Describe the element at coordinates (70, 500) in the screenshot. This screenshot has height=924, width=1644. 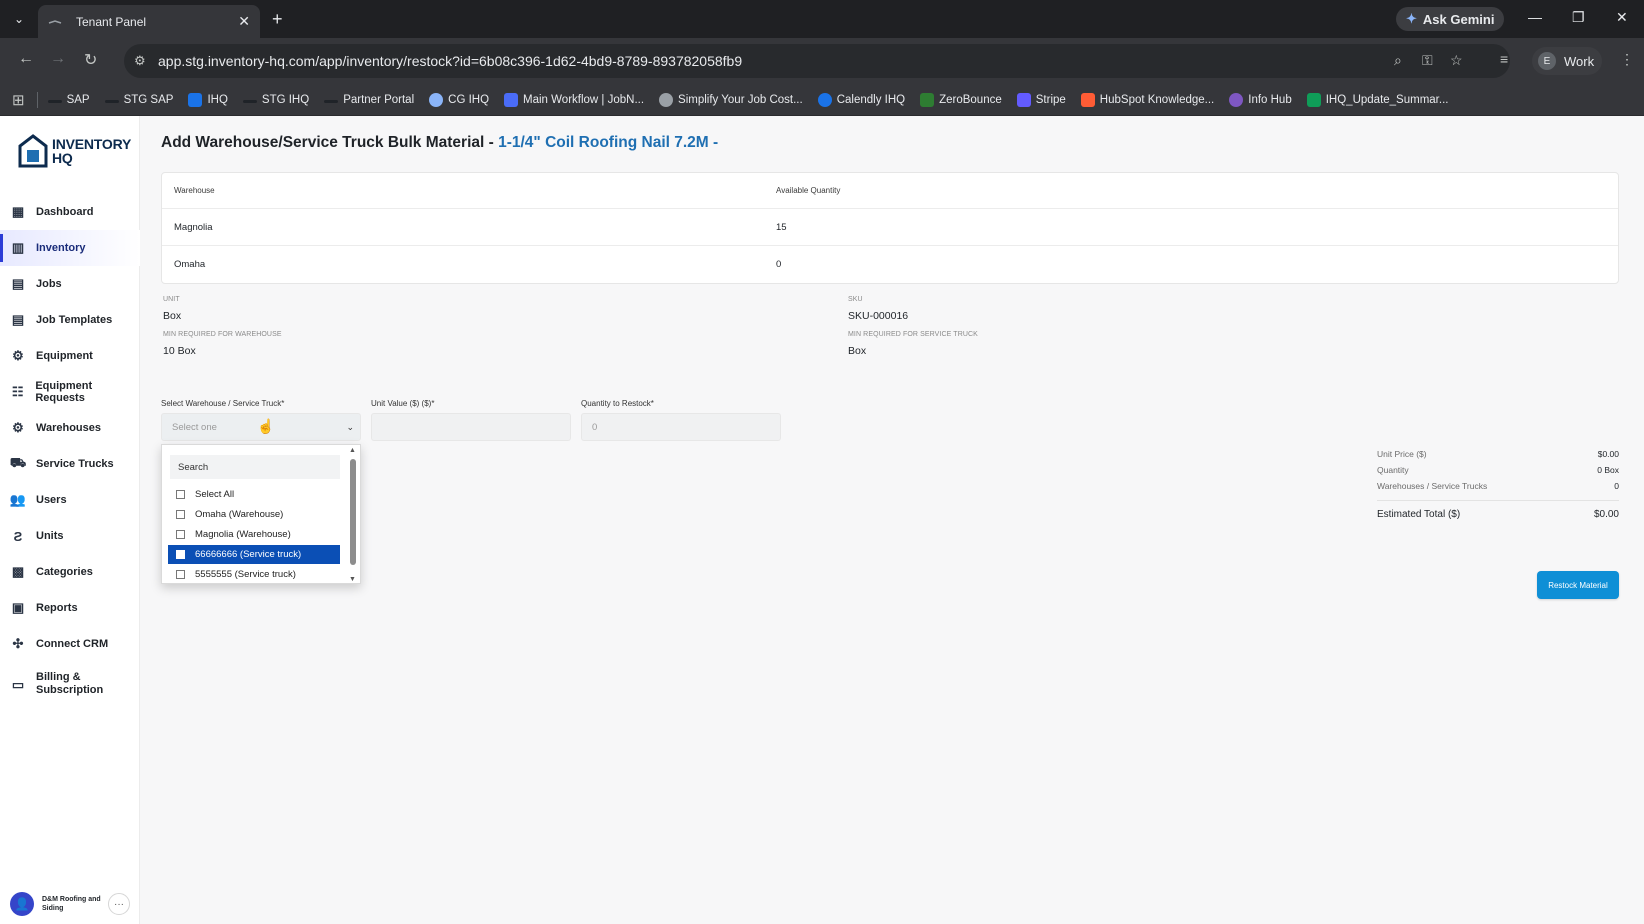
I see `sidebar-item-users: 👥 Users` at that location.